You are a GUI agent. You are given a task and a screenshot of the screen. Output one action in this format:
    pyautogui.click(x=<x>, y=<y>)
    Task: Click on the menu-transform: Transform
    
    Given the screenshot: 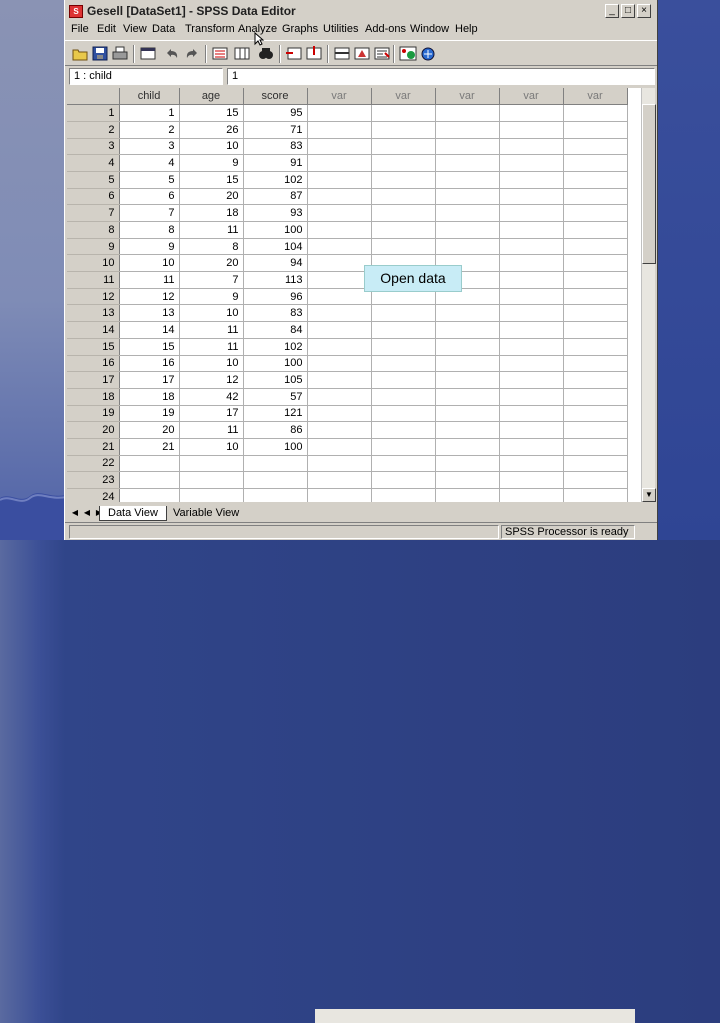 What is the action you would take?
    pyautogui.click(x=210, y=29)
    